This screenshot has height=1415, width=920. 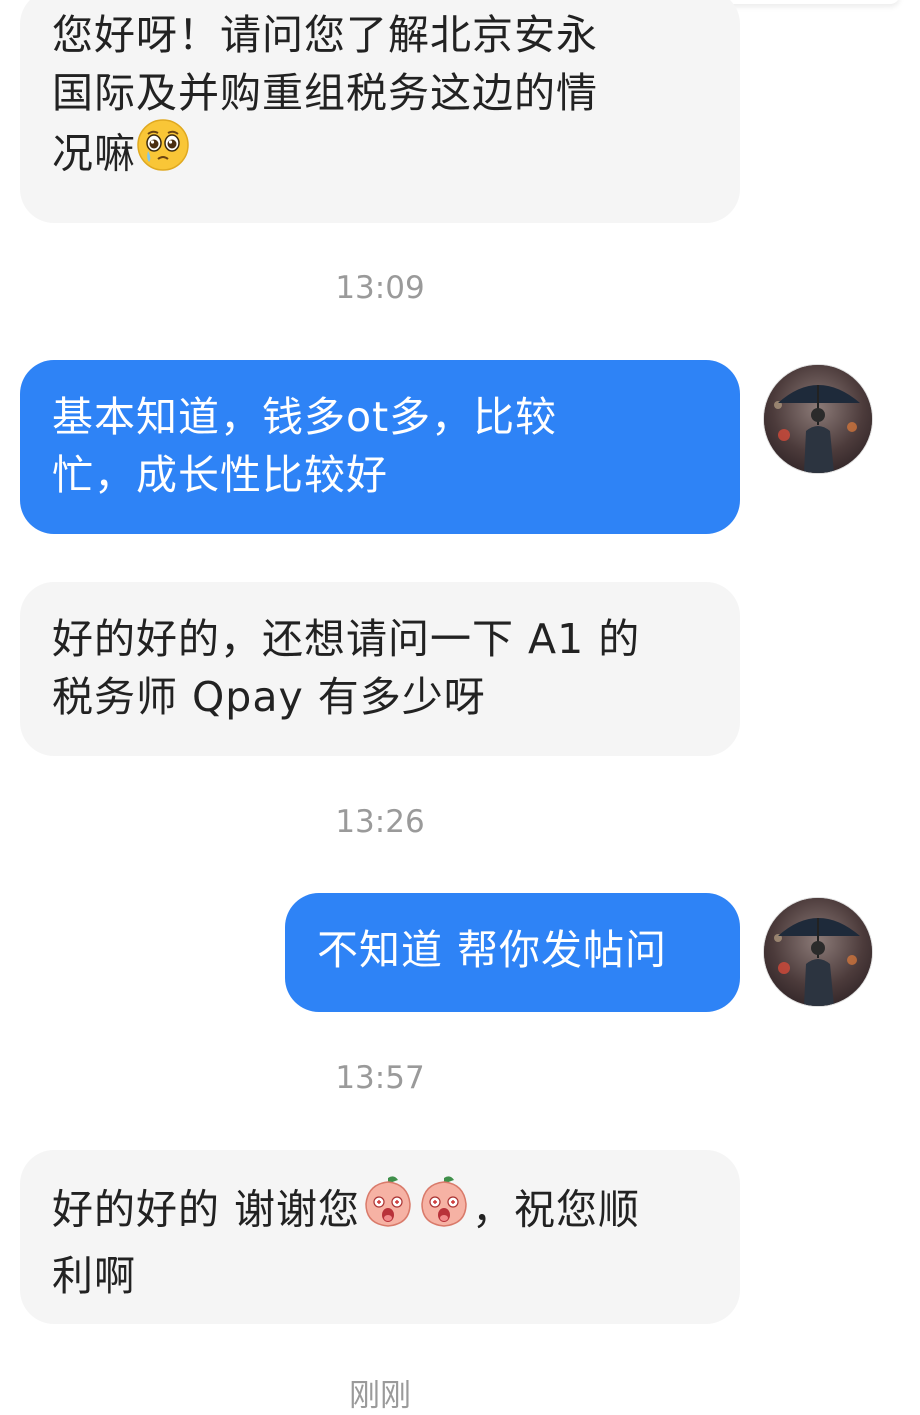 What do you see at coordinates (380, 1396) in the screenshot?
I see `timestamp: 刚刚` at bounding box center [380, 1396].